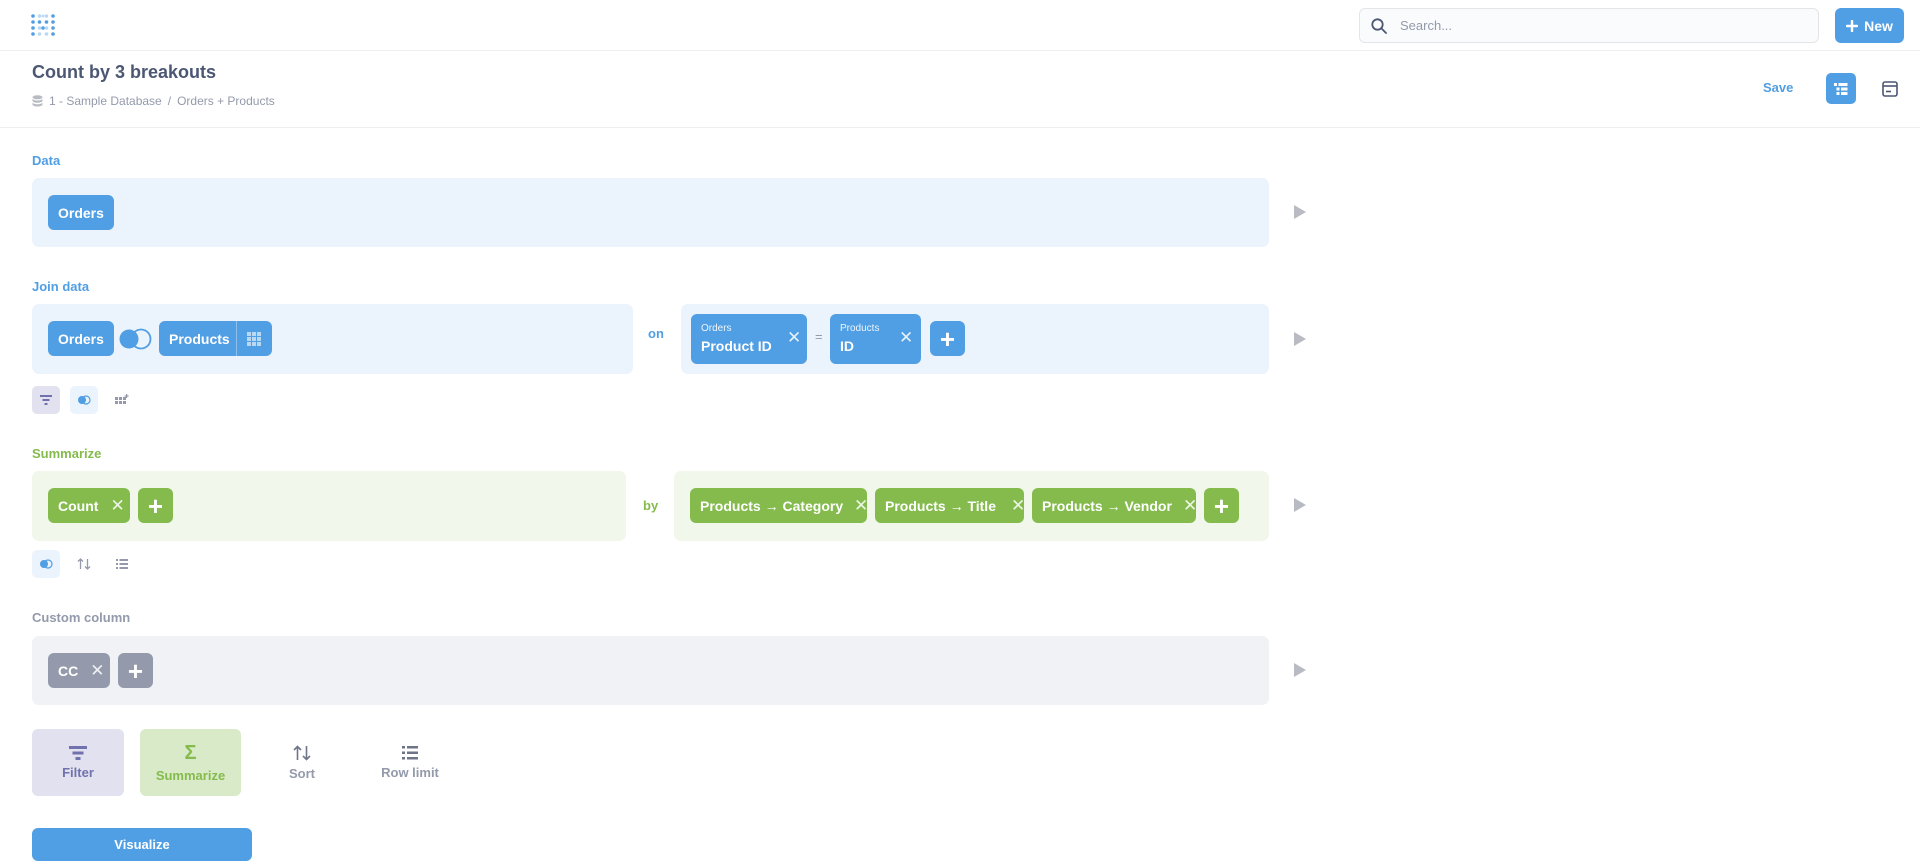 The image size is (1920, 868). What do you see at coordinates (61, 286) in the screenshot?
I see `join-step-label: Join data` at bounding box center [61, 286].